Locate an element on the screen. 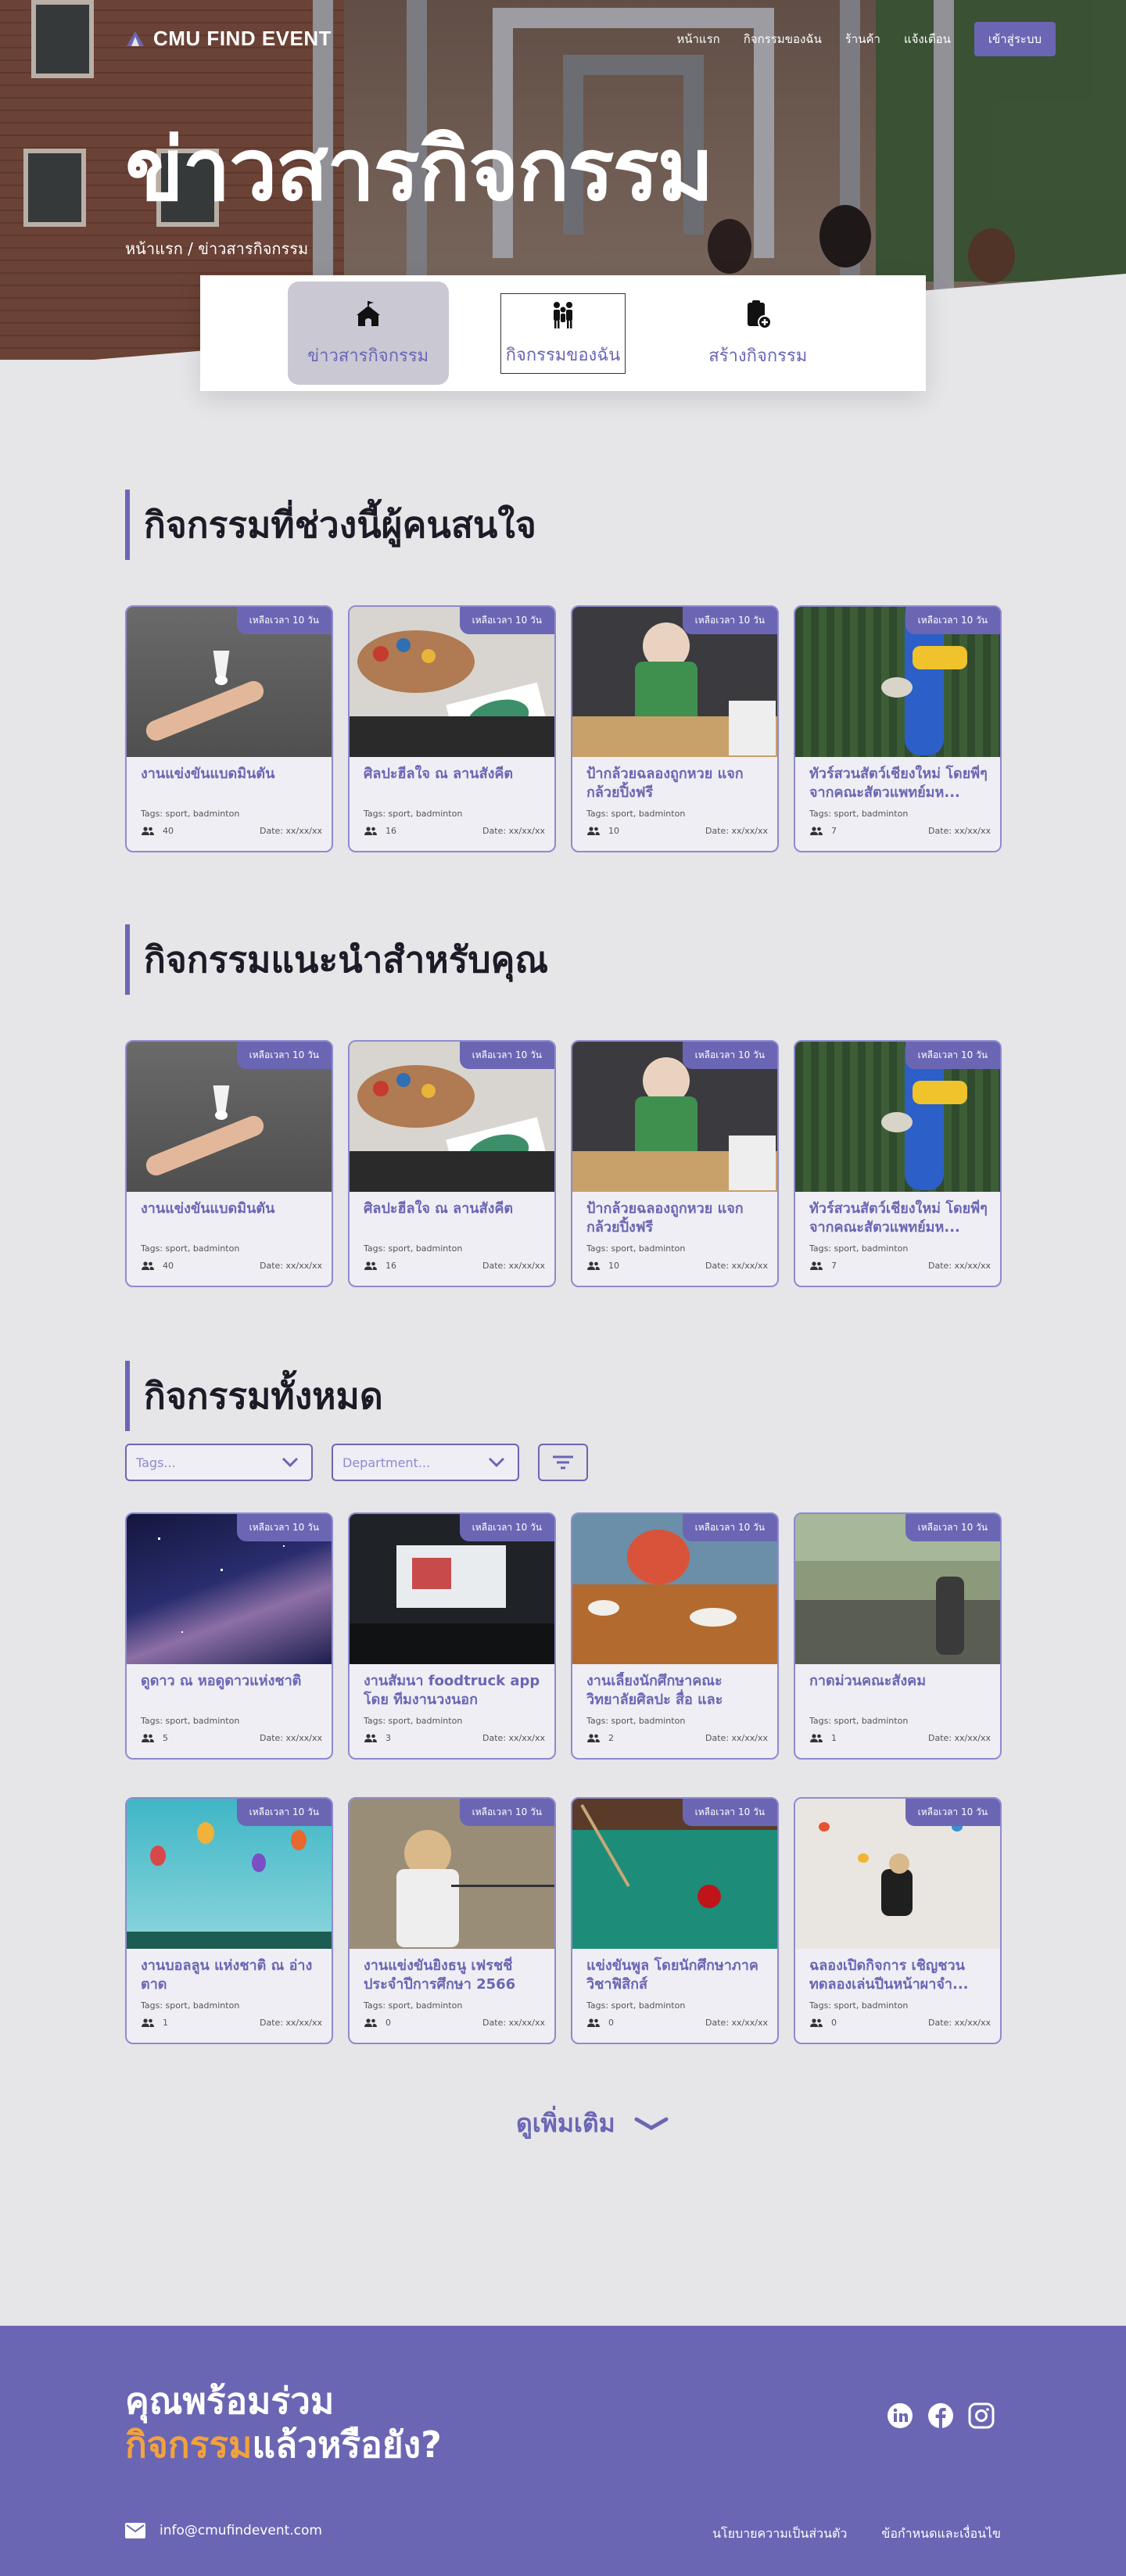 The height and width of the screenshot is (2576, 1126). section-popular-header: กิจกรรมที่ช่วงนี้ผู้คนสนใจ is located at coordinates (330, 525).